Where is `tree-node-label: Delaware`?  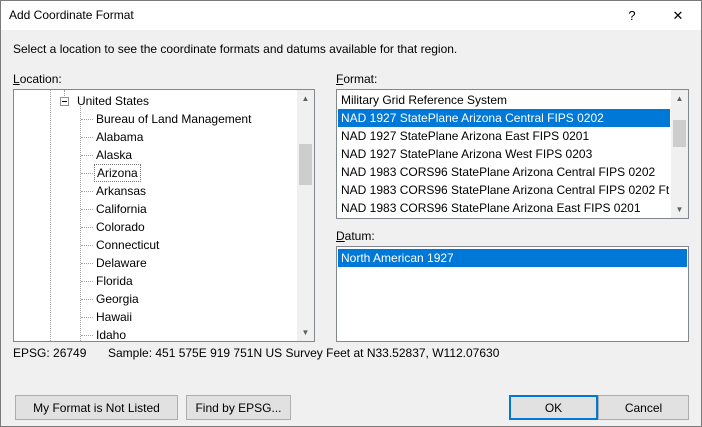 tree-node-label: Delaware is located at coordinates (121, 263).